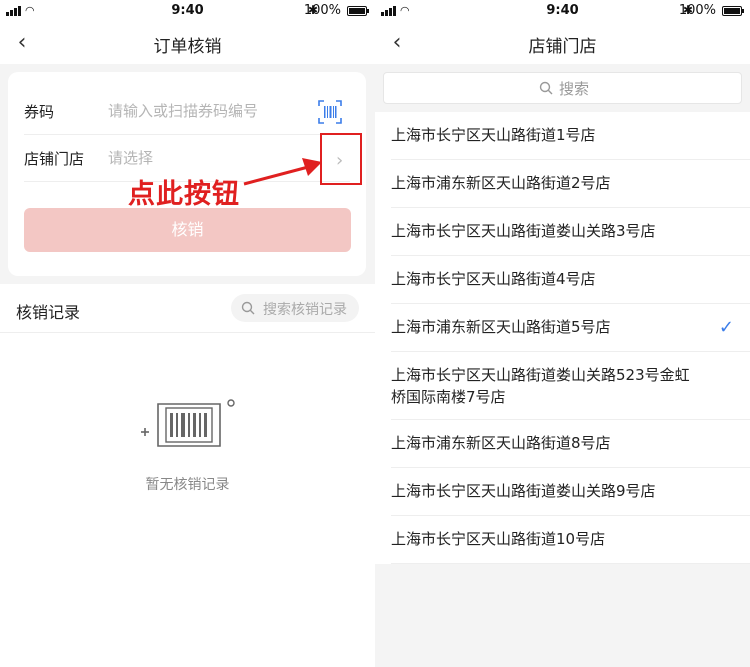 Image resolution: width=750 pixels, height=667 pixels. Describe the element at coordinates (501, 183) in the screenshot. I see `store-name: 上海市浦东新区天山路街道2号店` at that location.